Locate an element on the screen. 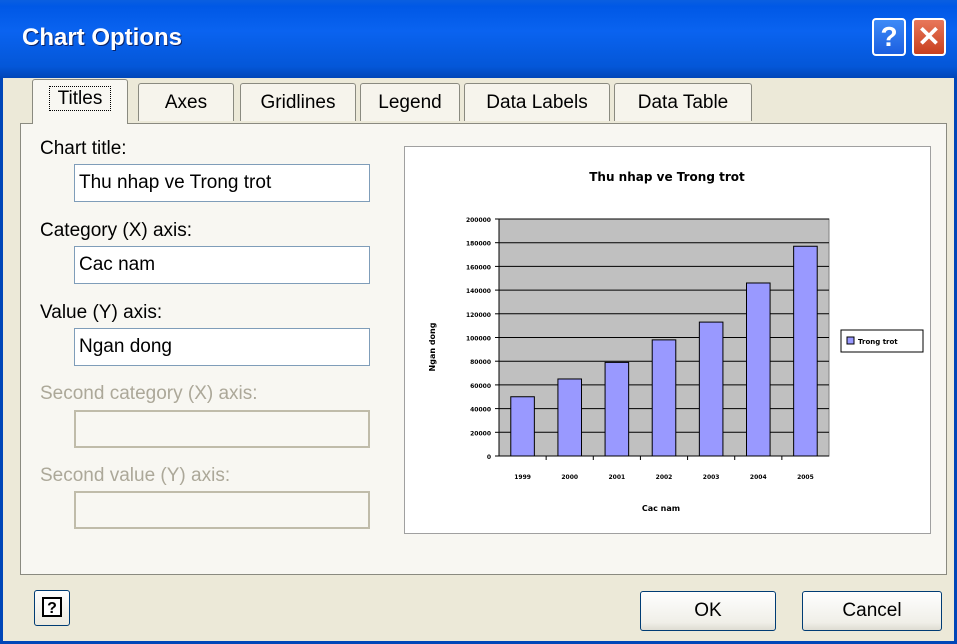 The image size is (957, 644). x-tick-label: 2001 is located at coordinates (617, 477).